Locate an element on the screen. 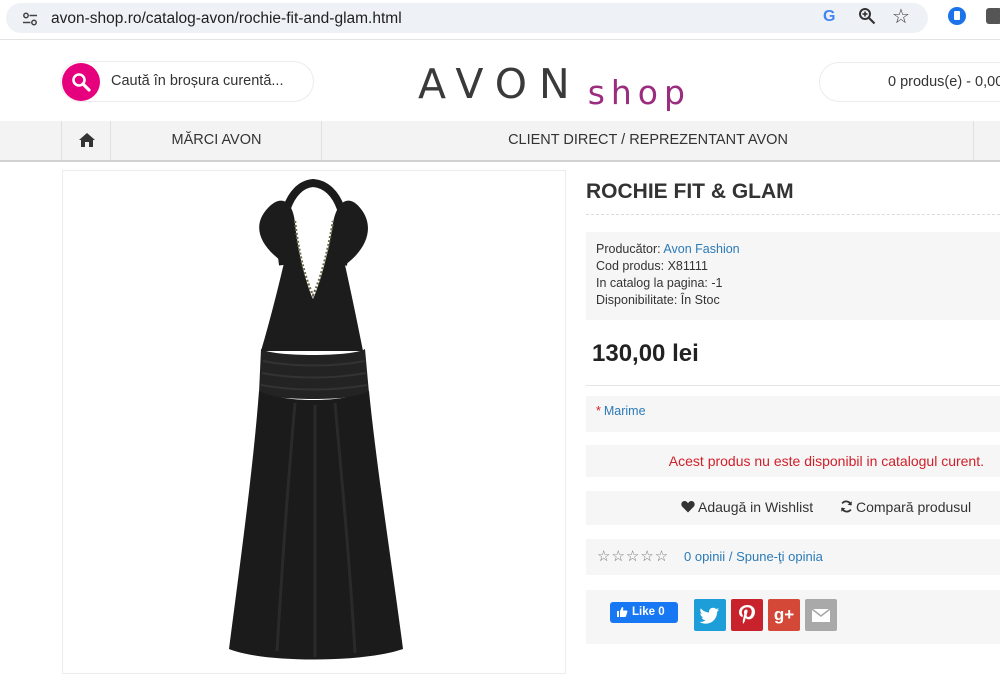 The height and width of the screenshot is (676, 1000). dress-illustration is located at coordinates (316, 419).